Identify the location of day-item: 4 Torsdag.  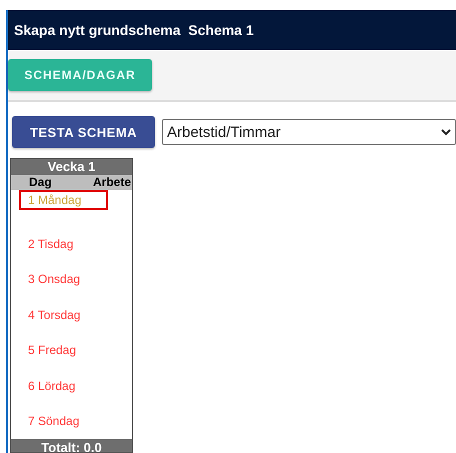
(63, 314).